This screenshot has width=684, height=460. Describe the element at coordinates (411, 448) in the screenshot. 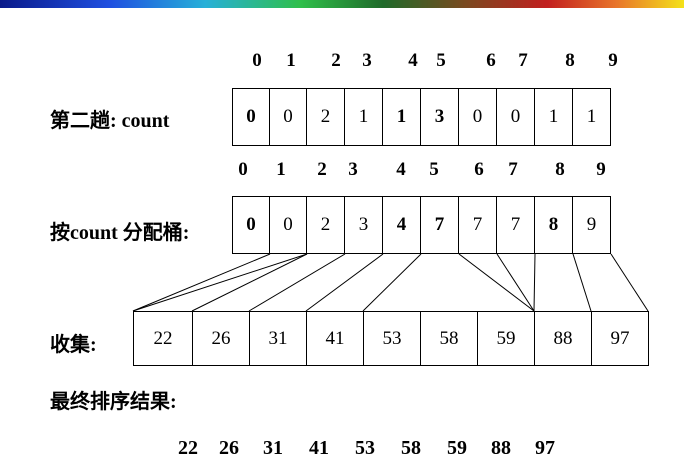

I see `result-value: 58` at that location.